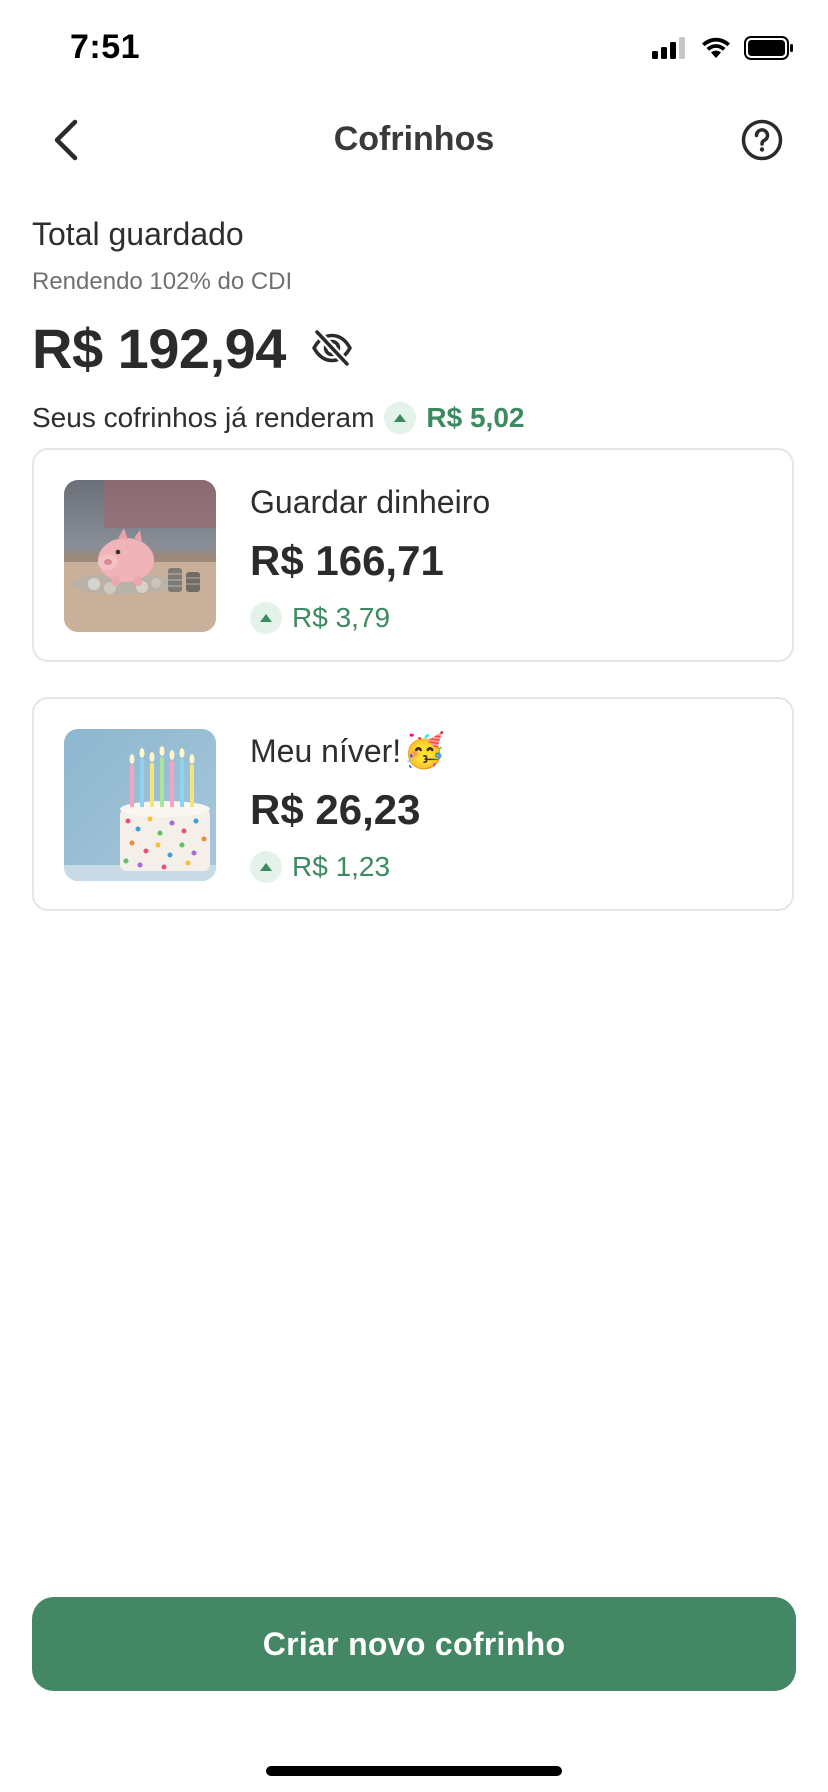 Image resolution: width=828 pixels, height=1792 pixels. I want to click on card-name-text: Meu níver!, so click(326, 751).